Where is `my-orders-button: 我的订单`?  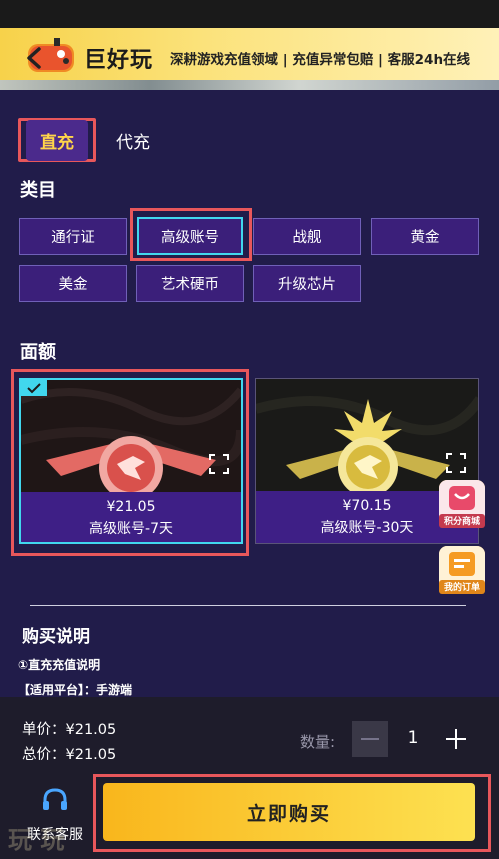 my-orders-button: 我的订单 is located at coordinates (462, 570).